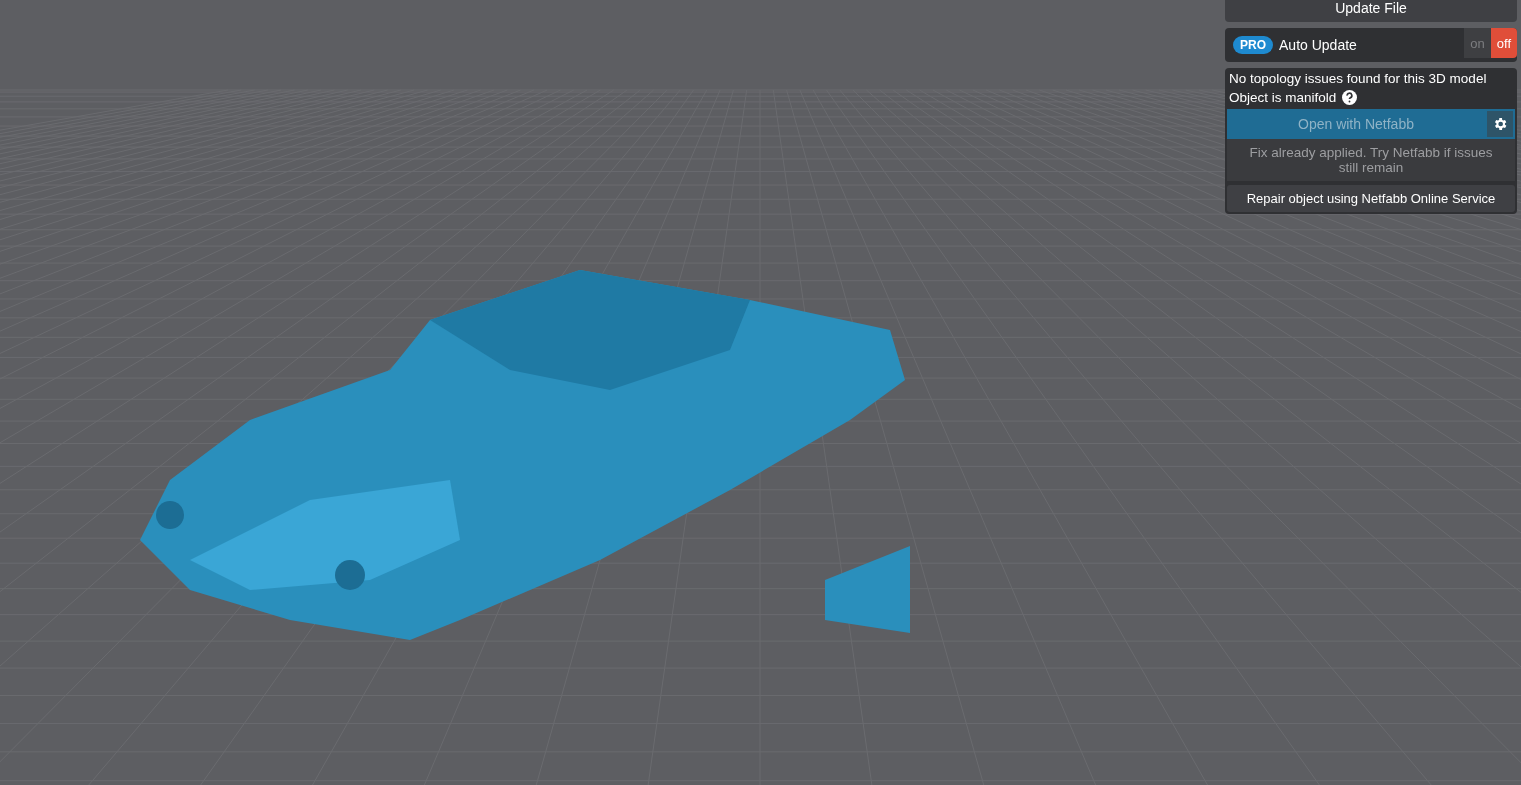 This screenshot has width=1521, height=785. Describe the element at coordinates (1371, 160) in the screenshot. I see `fix-note: Fix already applied. Try Netfabb if issues still remain` at that location.